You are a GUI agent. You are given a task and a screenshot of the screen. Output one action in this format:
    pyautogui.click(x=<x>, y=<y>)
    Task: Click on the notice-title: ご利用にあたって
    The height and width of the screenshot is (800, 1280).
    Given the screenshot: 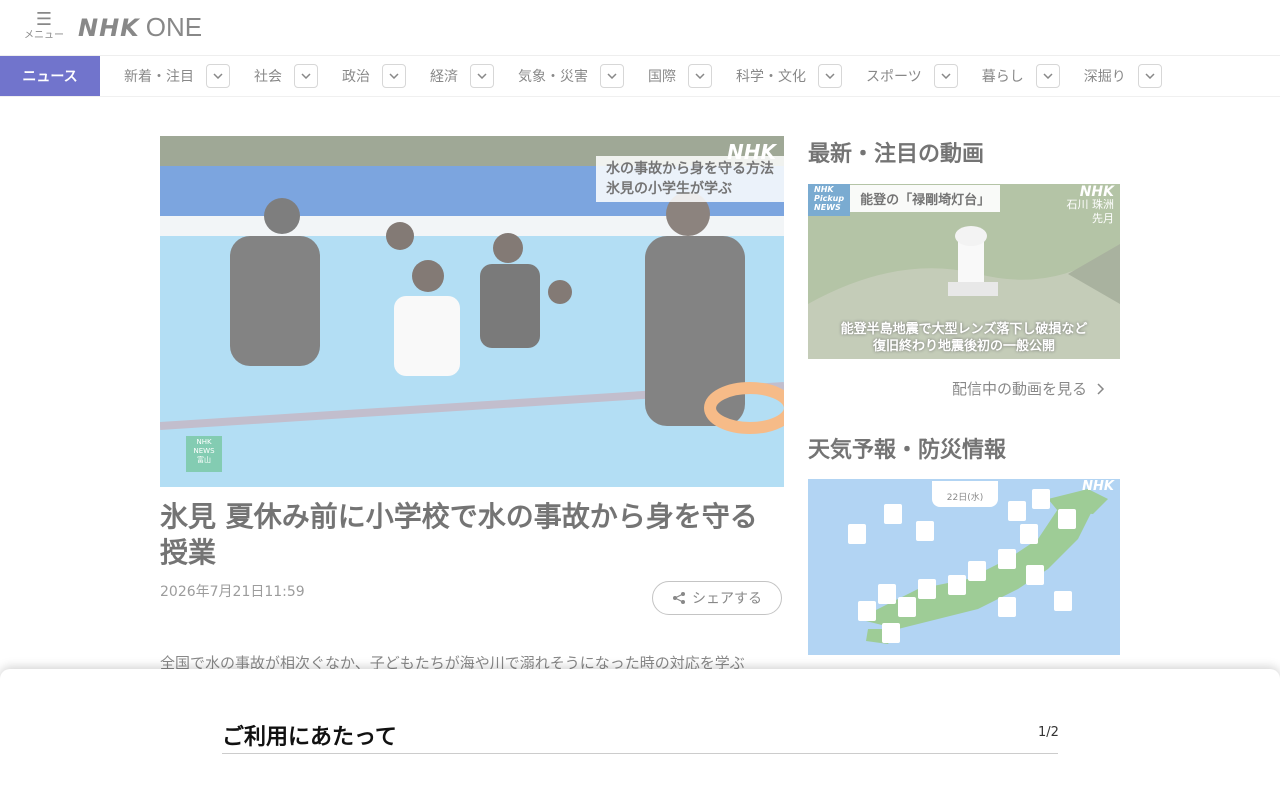 What is the action you would take?
    pyautogui.click(x=309, y=737)
    